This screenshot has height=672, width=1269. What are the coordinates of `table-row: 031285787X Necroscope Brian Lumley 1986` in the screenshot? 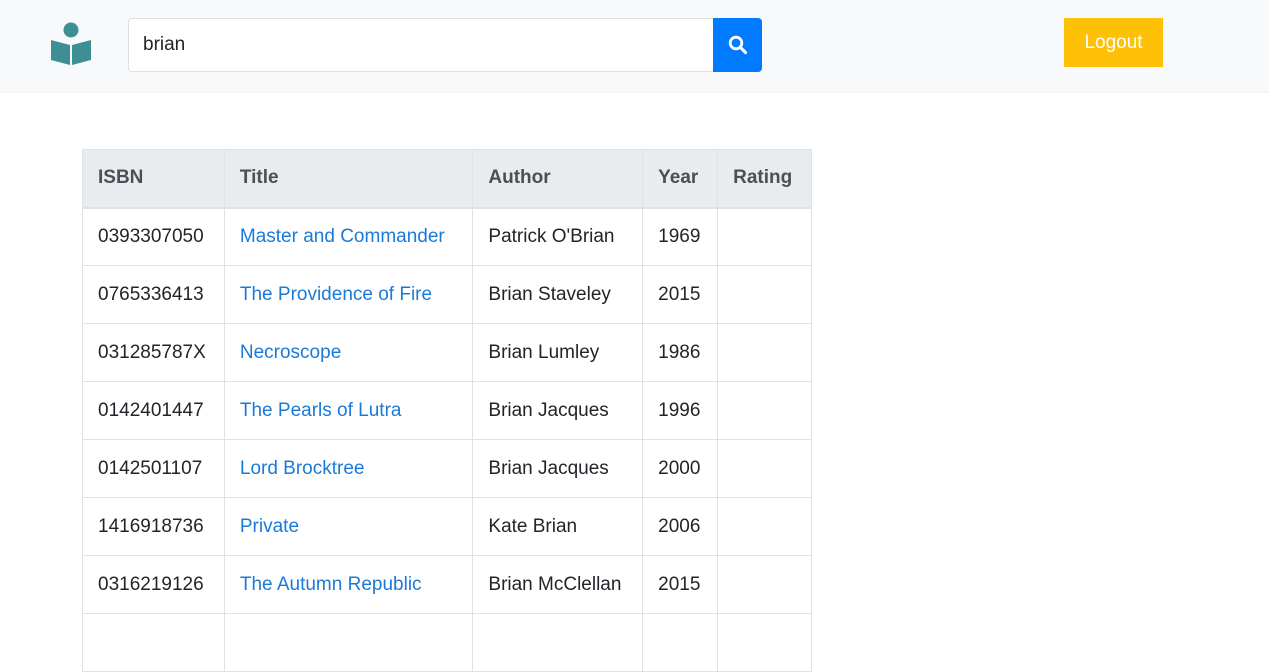 It's located at (447, 352).